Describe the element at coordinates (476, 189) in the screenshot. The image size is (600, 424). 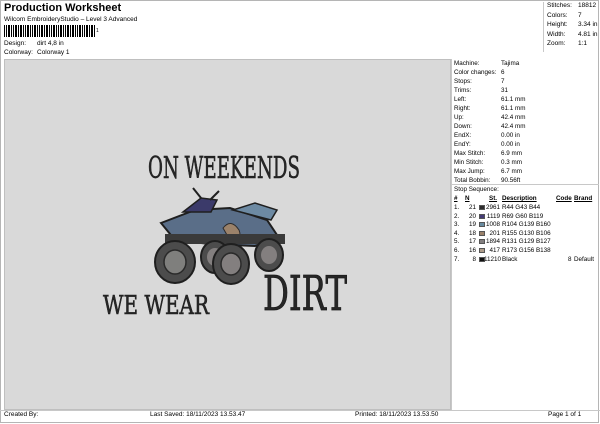
I see `stop-sequence-title: Stop Sequence:` at that location.